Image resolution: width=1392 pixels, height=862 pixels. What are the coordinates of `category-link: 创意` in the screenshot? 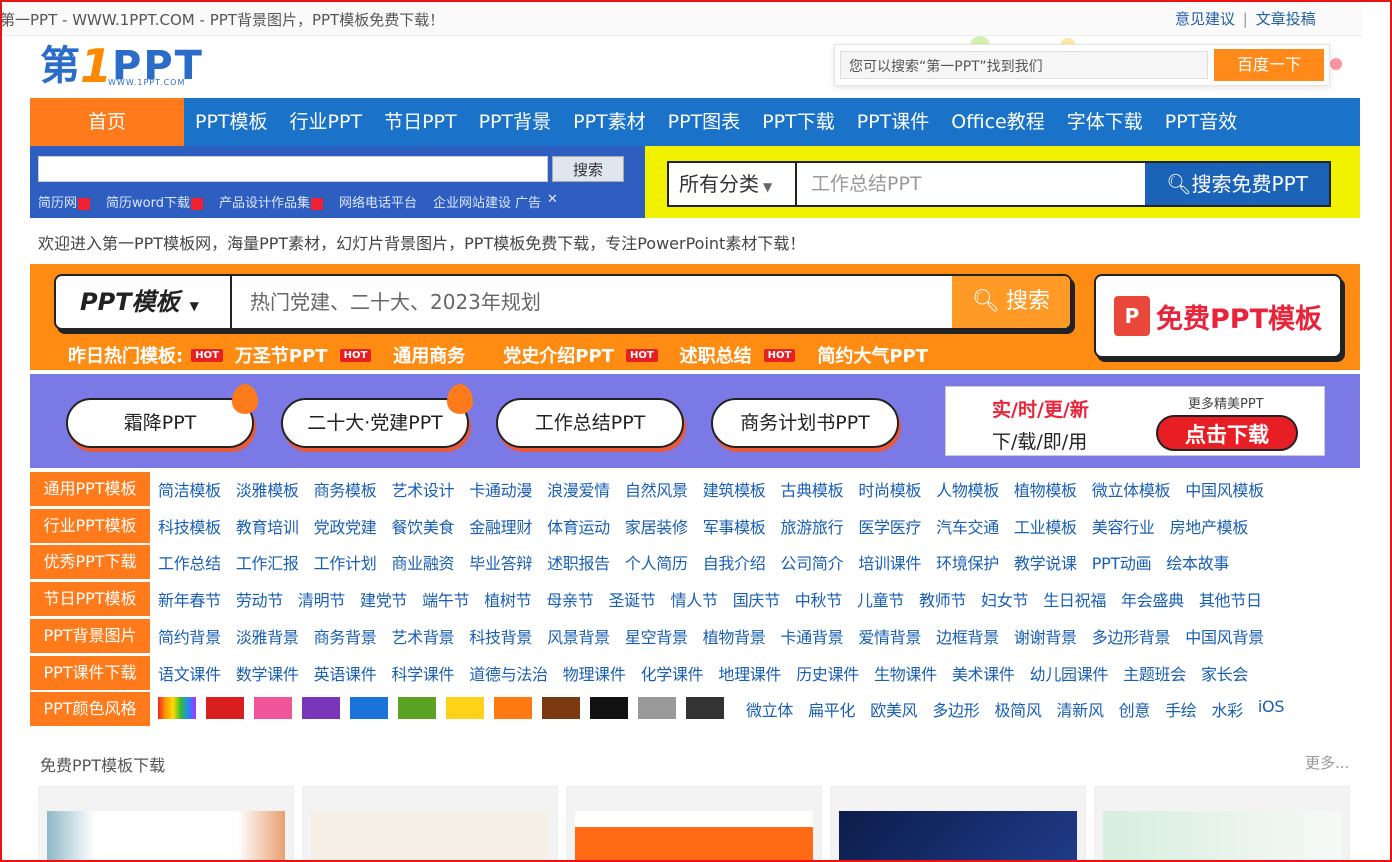 It's located at (1135, 709).